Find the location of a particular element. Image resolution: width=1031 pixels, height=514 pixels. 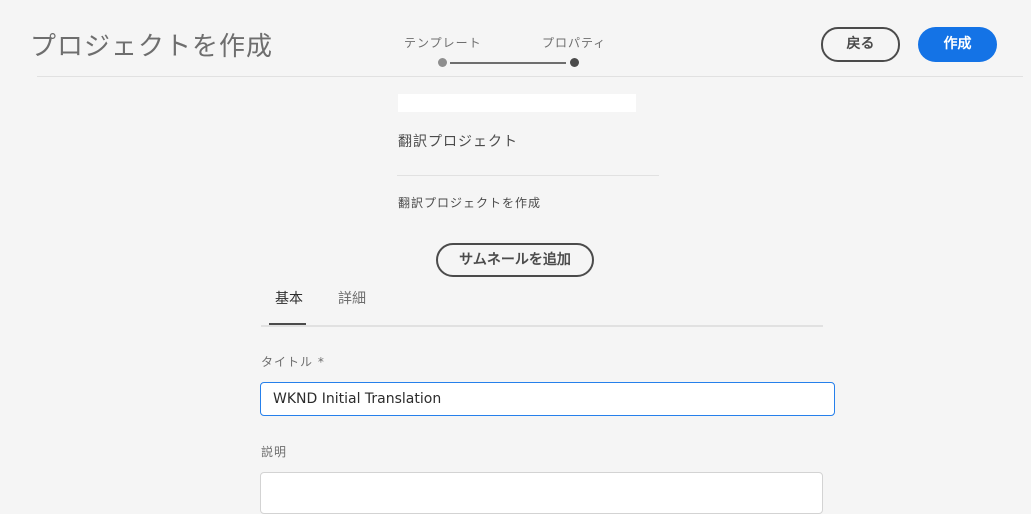

step-label-template: テンプレート is located at coordinates (443, 43).